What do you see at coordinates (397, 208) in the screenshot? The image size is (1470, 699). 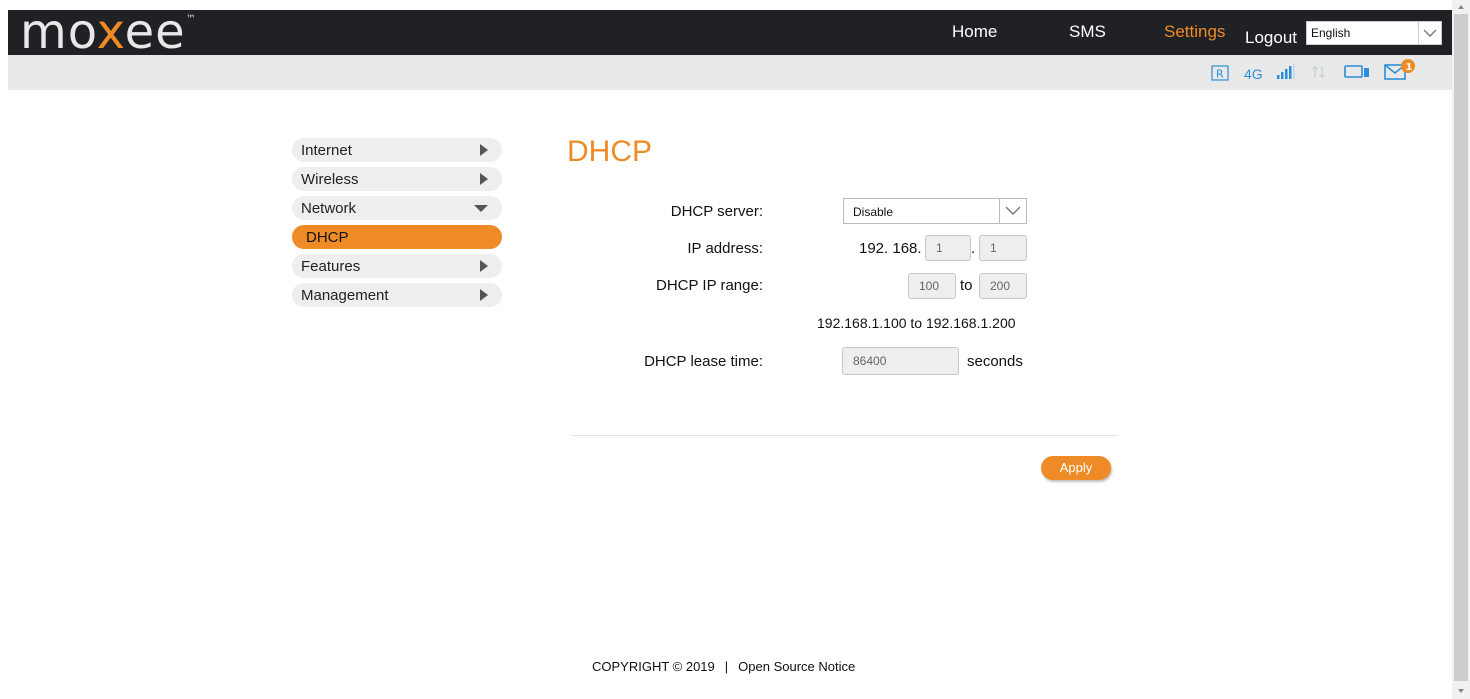 I see `sidebar-item-network: Network` at bounding box center [397, 208].